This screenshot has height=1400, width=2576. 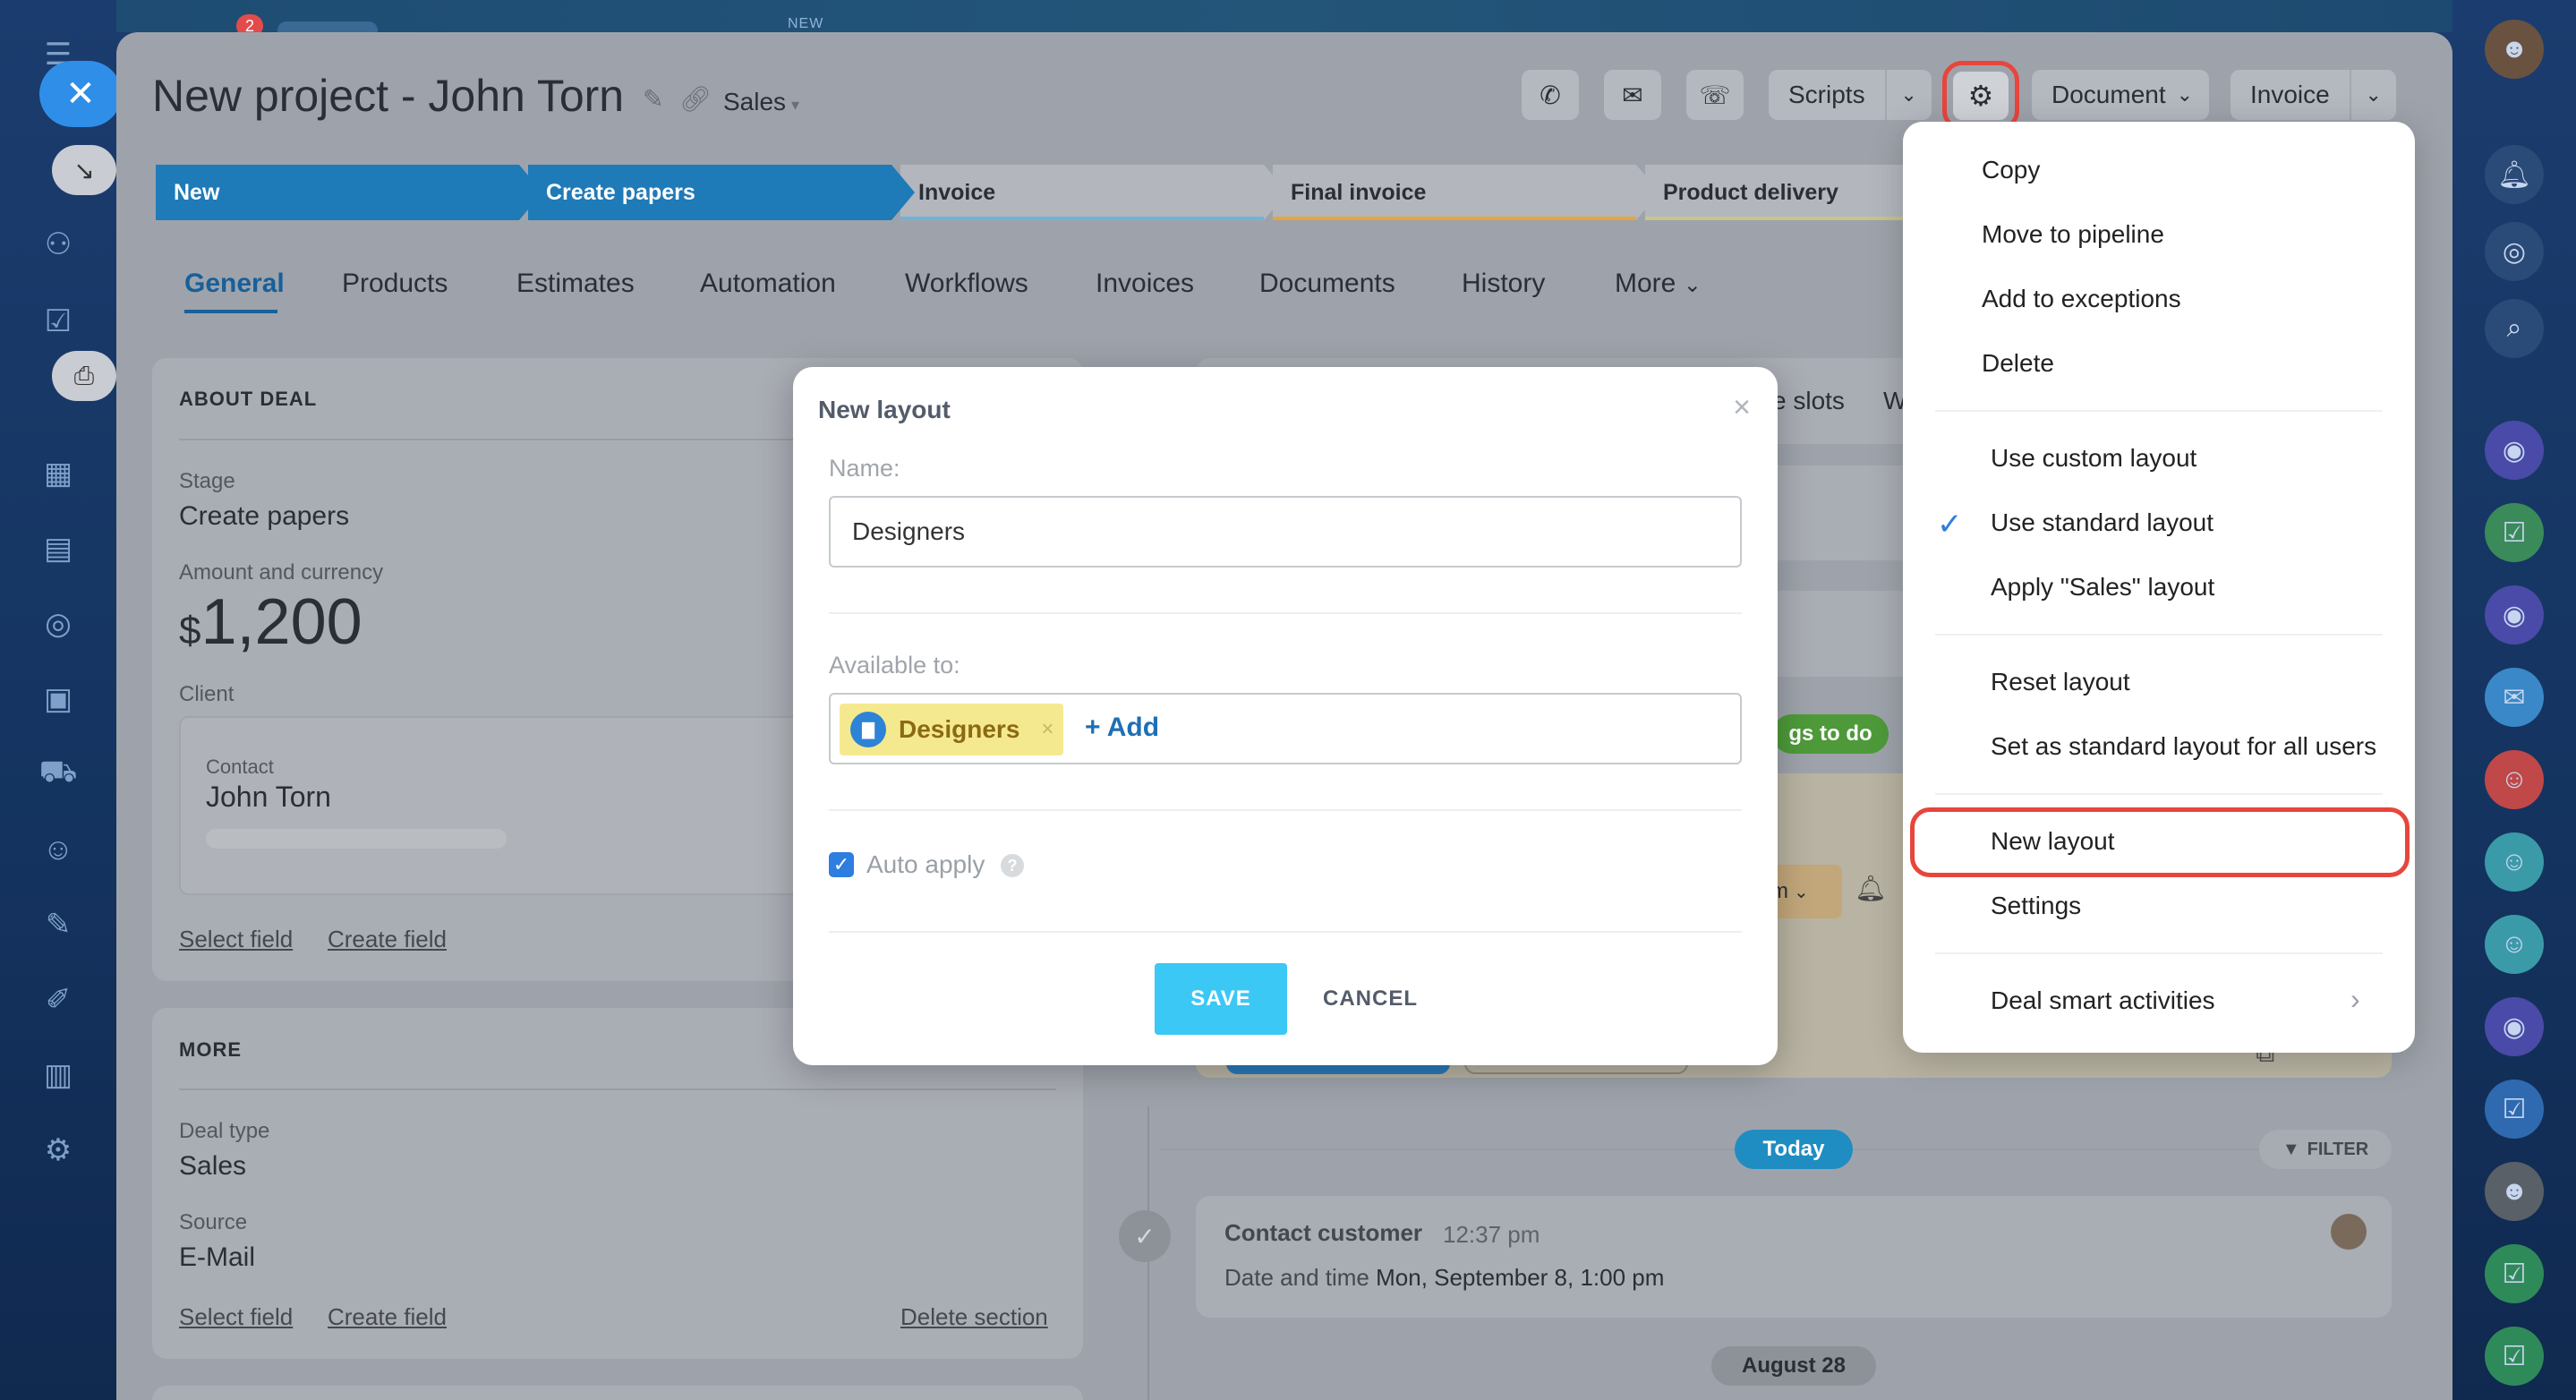 What do you see at coordinates (58, 849) in the screenshot?
I see `robot-icon: ☺` at bounding box center [58, 849].